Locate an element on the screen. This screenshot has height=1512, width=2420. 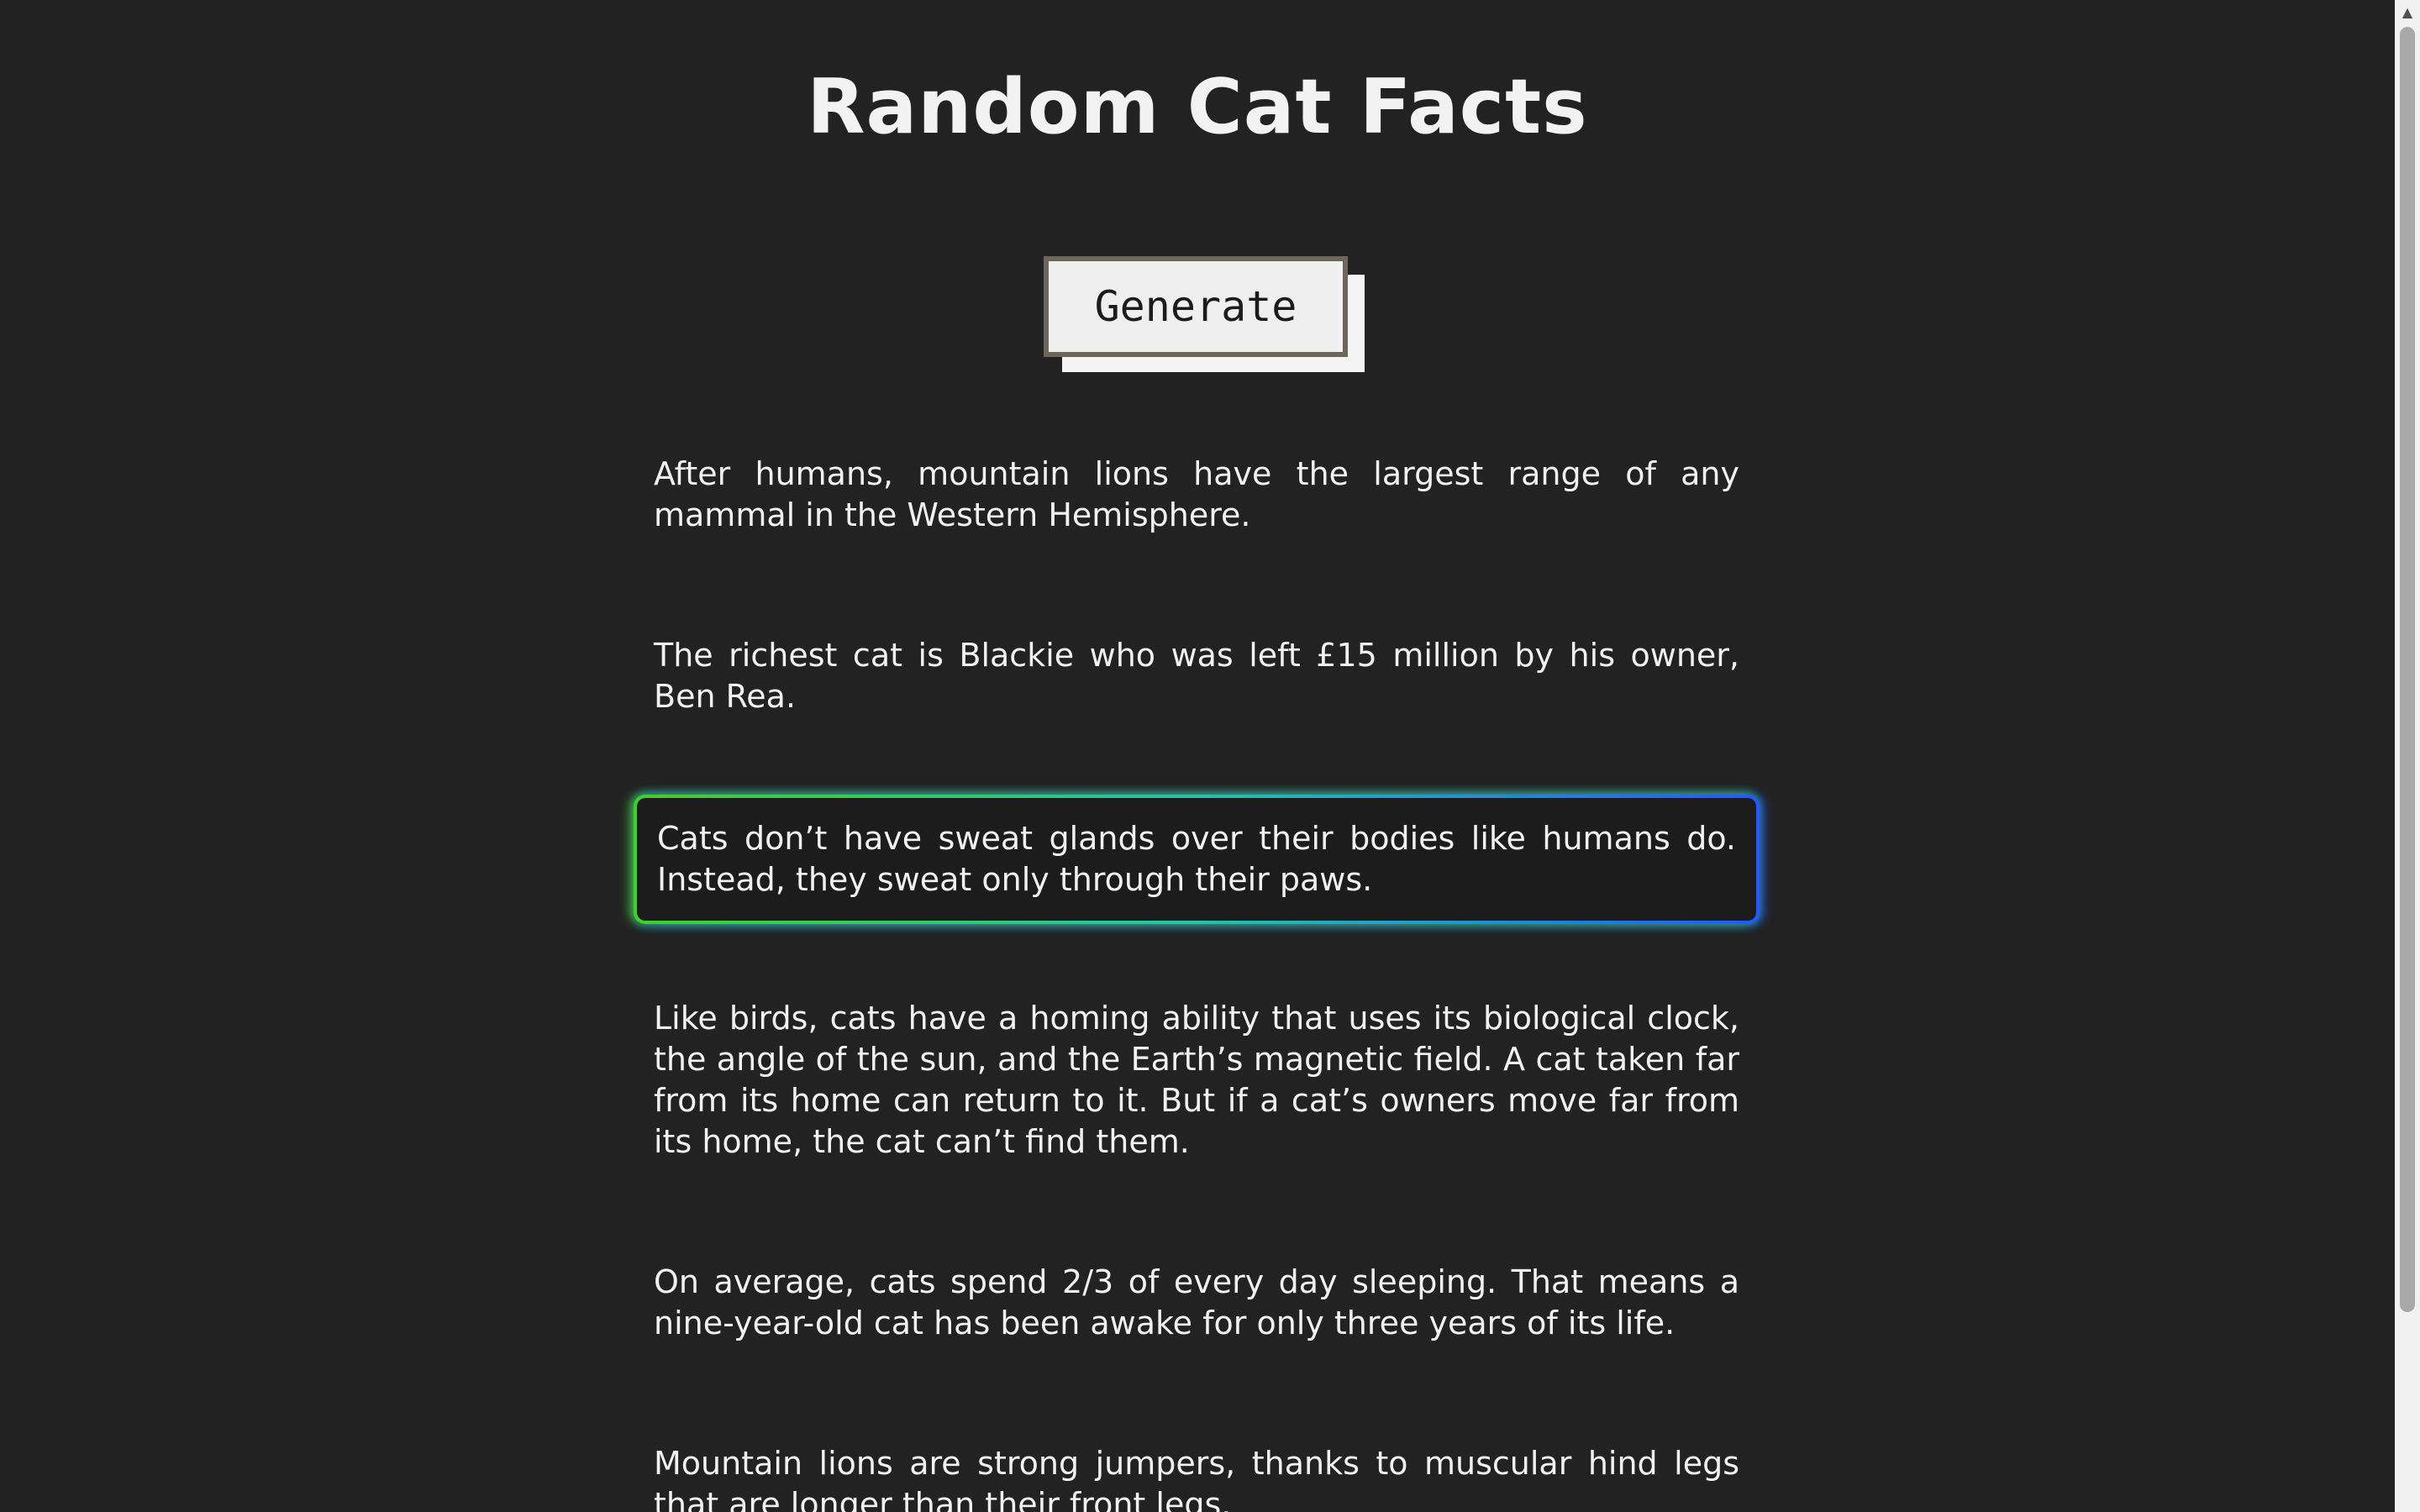
generate-button-wrapper: Generate is located at coordinates (1204, 314).